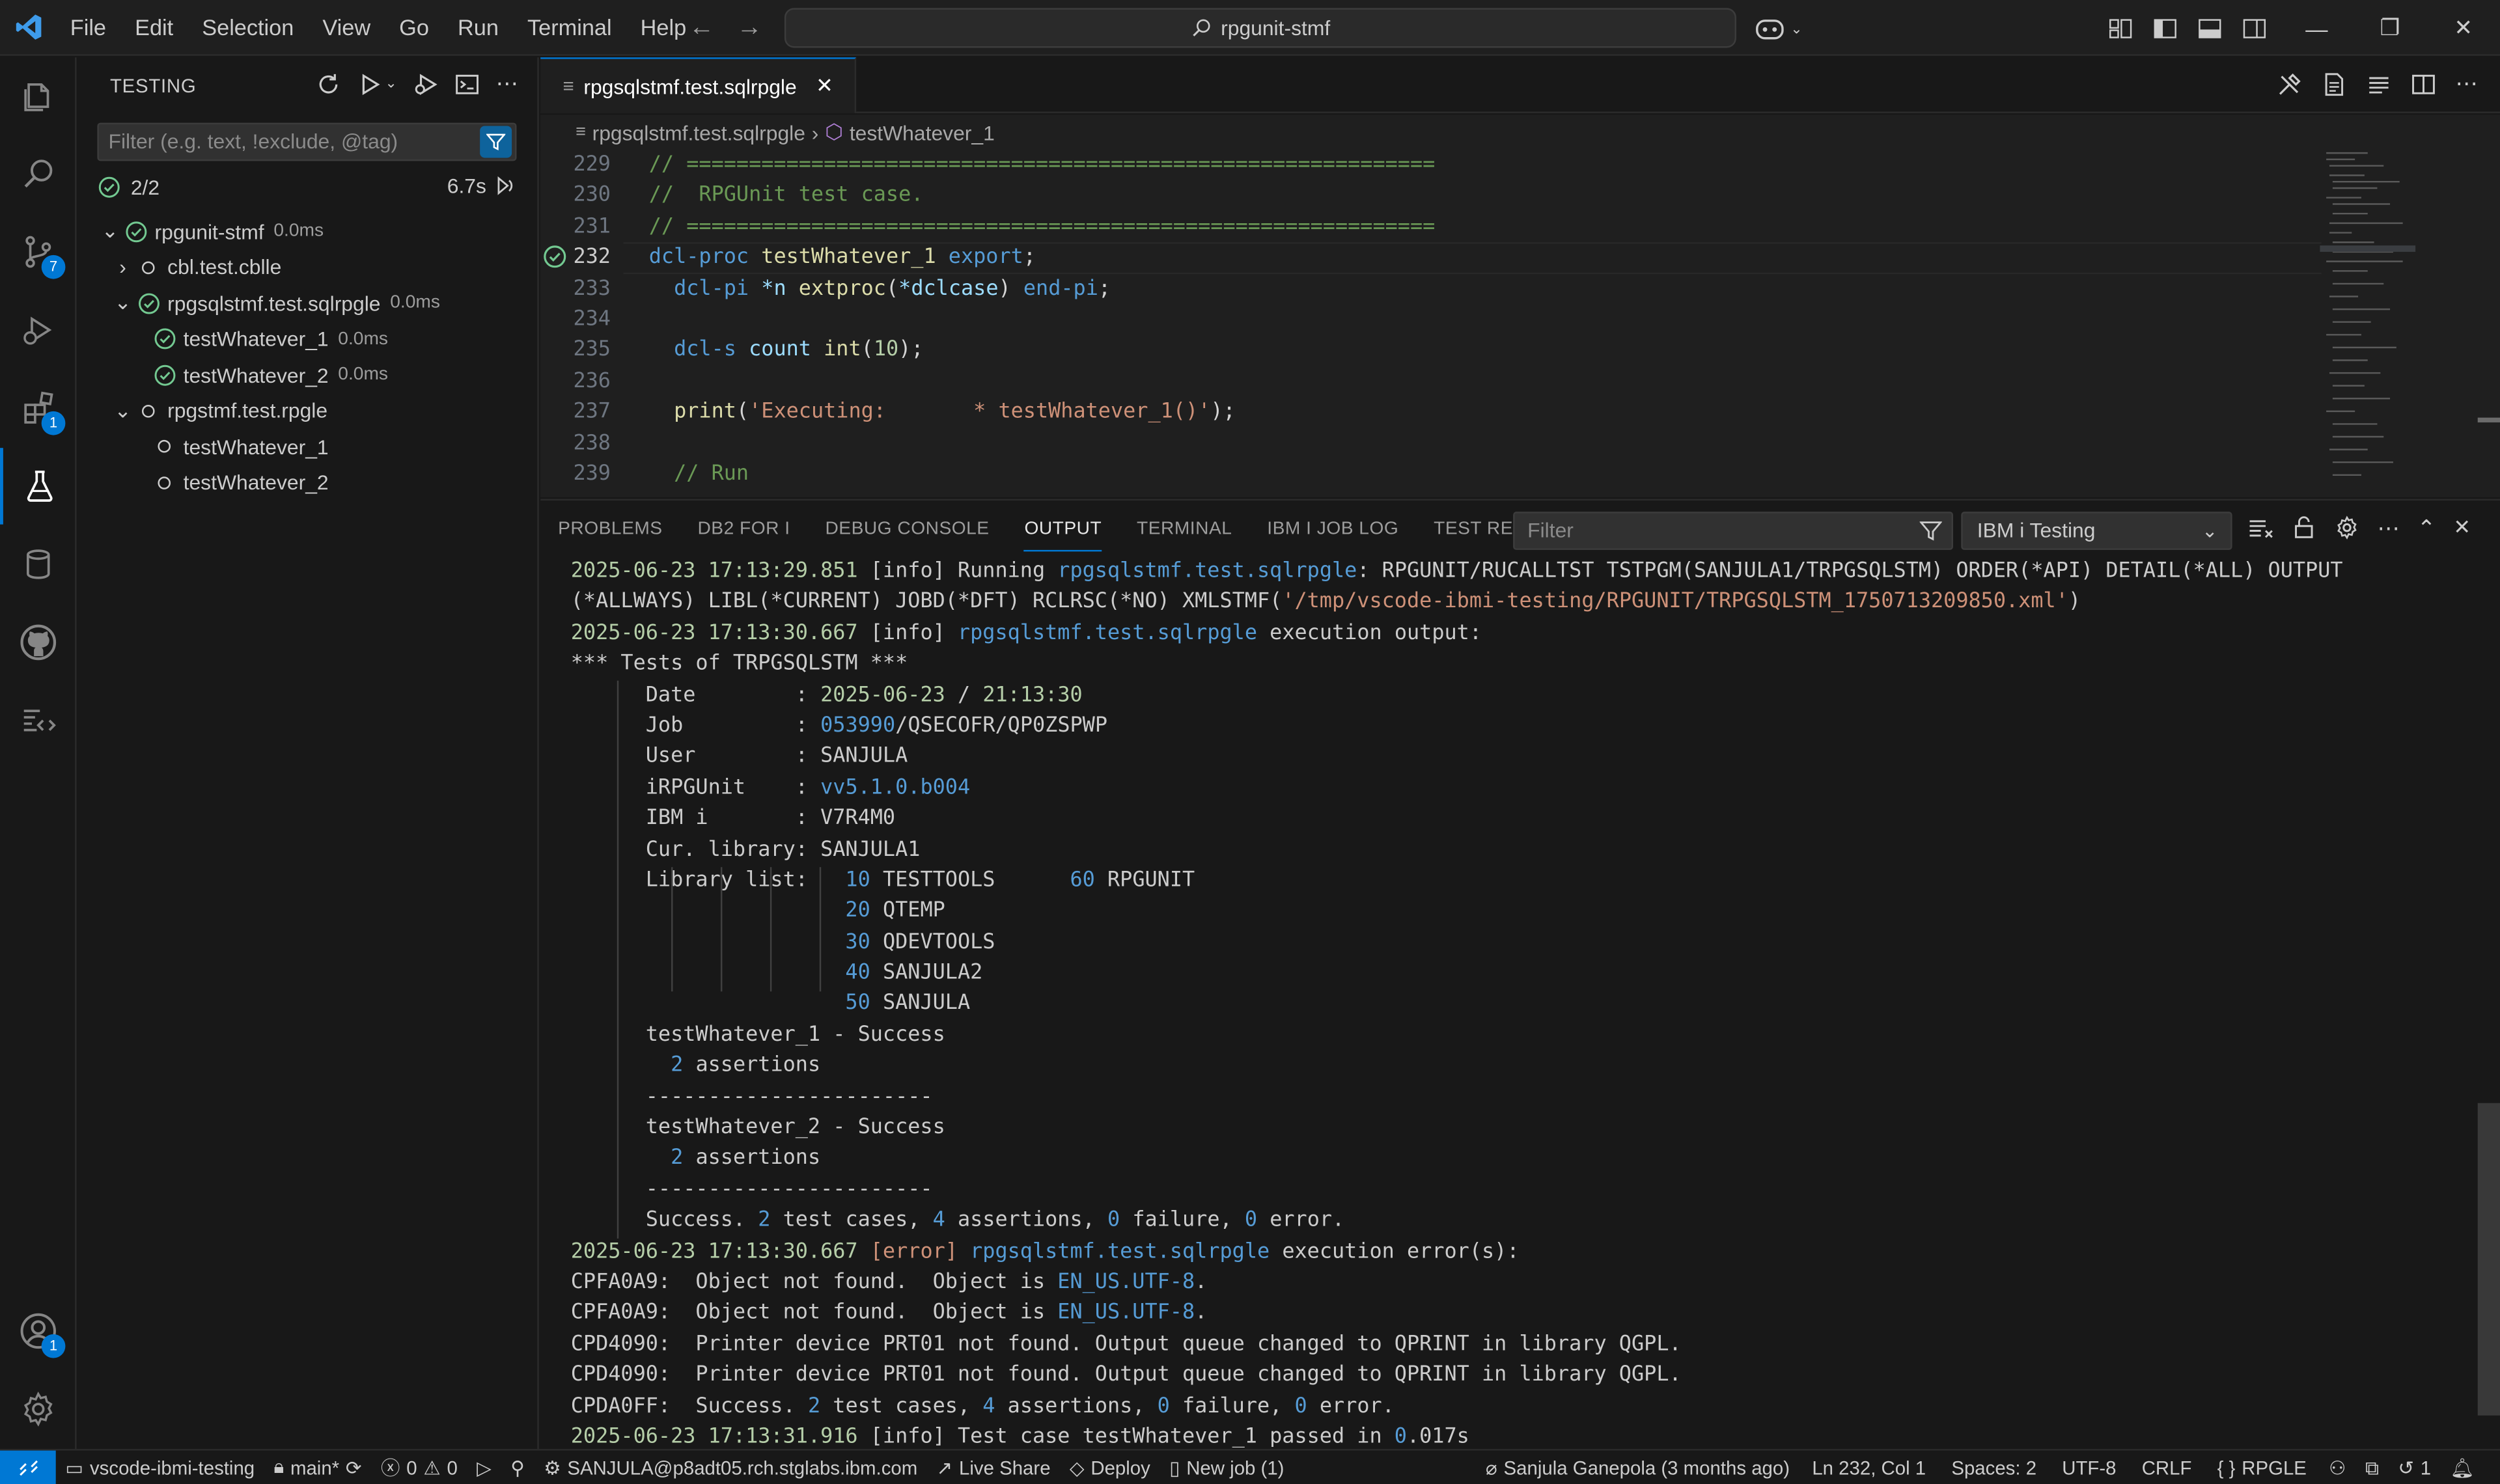 The height and width of the screenshot is (1484, 2500). What do you see at coordinates (354, 1467) in the screenshot?
I see `sync-icon: ⟳` at bounding box center [354, 1467].